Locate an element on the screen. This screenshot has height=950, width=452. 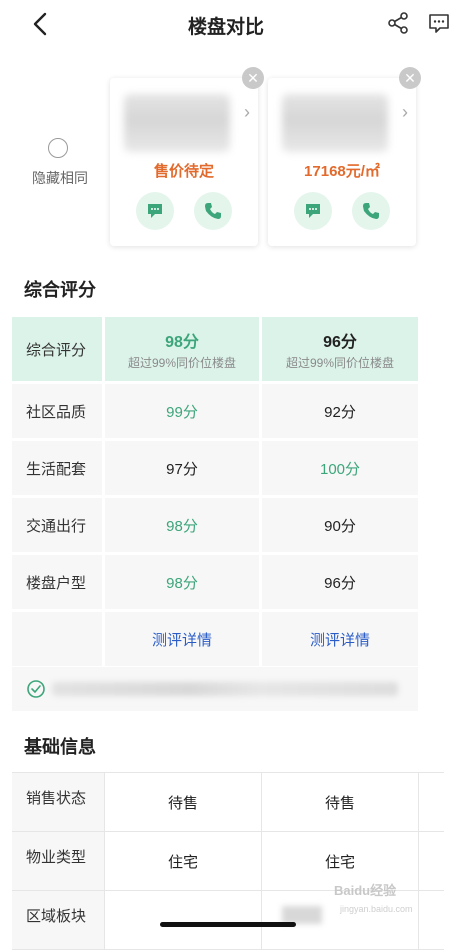
remove-project-1-button: ✕ is located at coordinates (253, 78).